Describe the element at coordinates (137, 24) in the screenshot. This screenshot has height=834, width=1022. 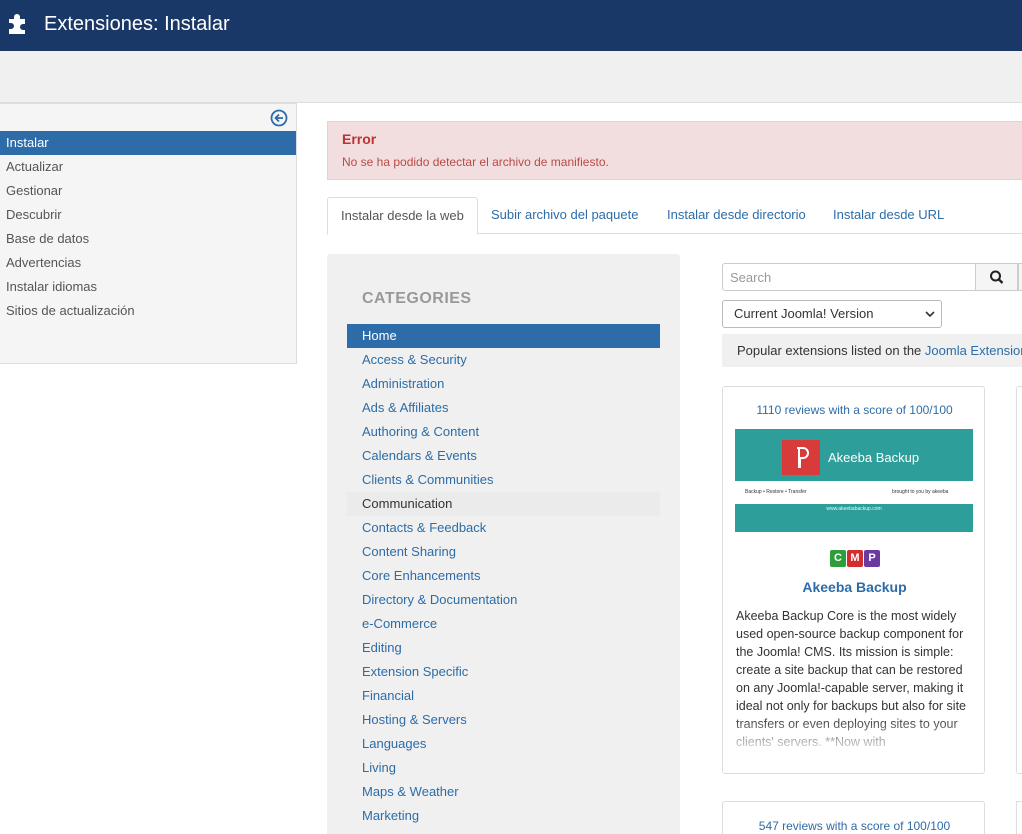
I see `page-title: Extensiones: Instalar` at that location.